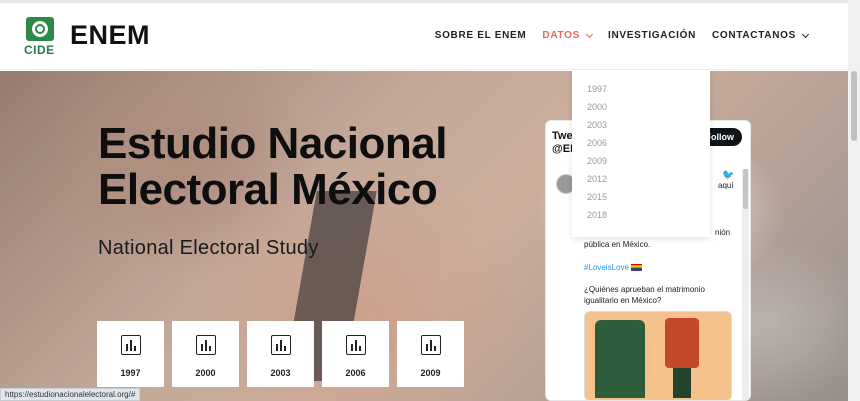  What do you see at coordinates (597, 161) in the screenshot?
I see `dropdown-item-2009: 2009` at bounding box center [597, 161].